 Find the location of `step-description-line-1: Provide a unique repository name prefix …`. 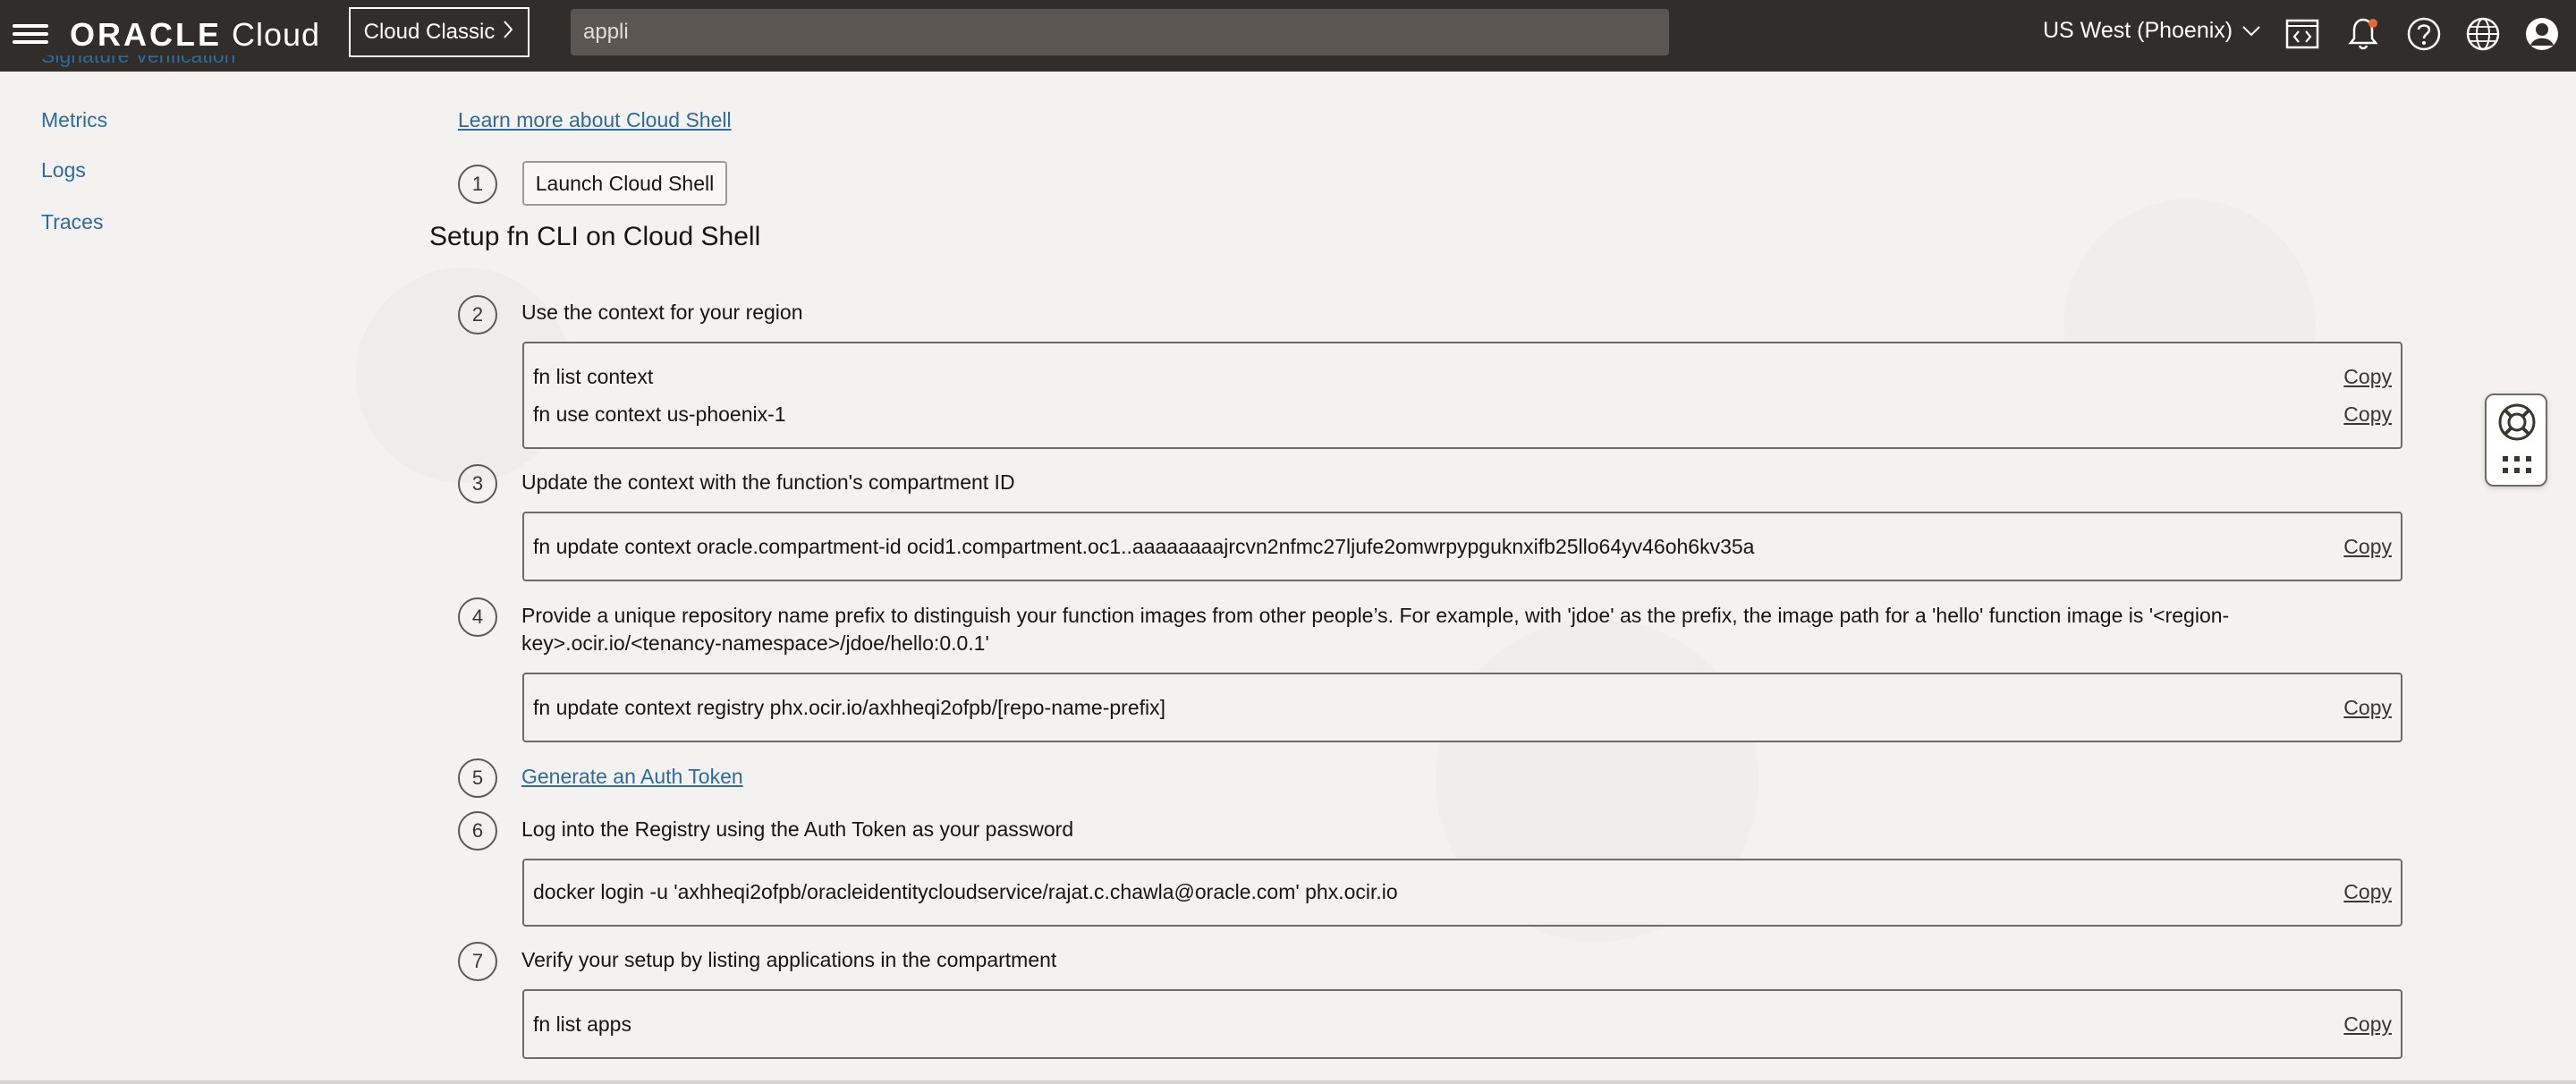

step-description-line-1: Provide a unique repository name prefix … is located at coordinates (1375, 616).